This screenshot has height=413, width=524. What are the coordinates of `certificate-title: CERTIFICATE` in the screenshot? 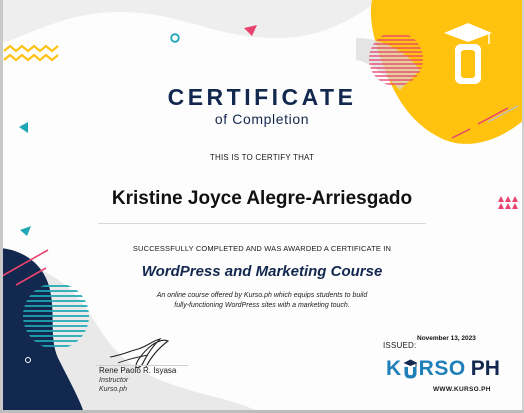 It's located at (262, 97).